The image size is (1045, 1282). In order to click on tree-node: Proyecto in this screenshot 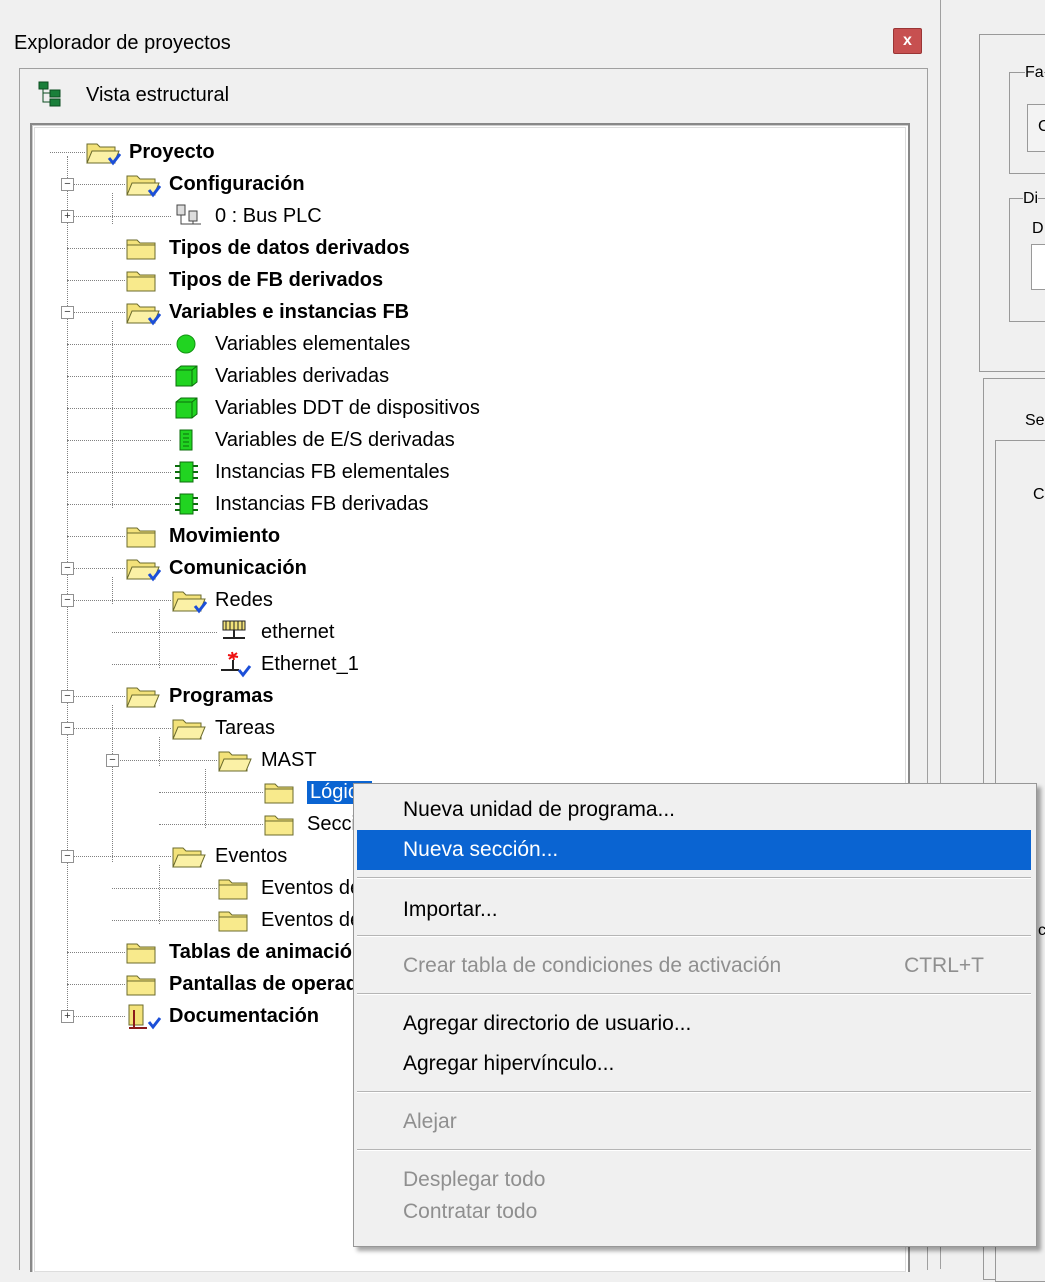, I will do `click(465, 152)`.